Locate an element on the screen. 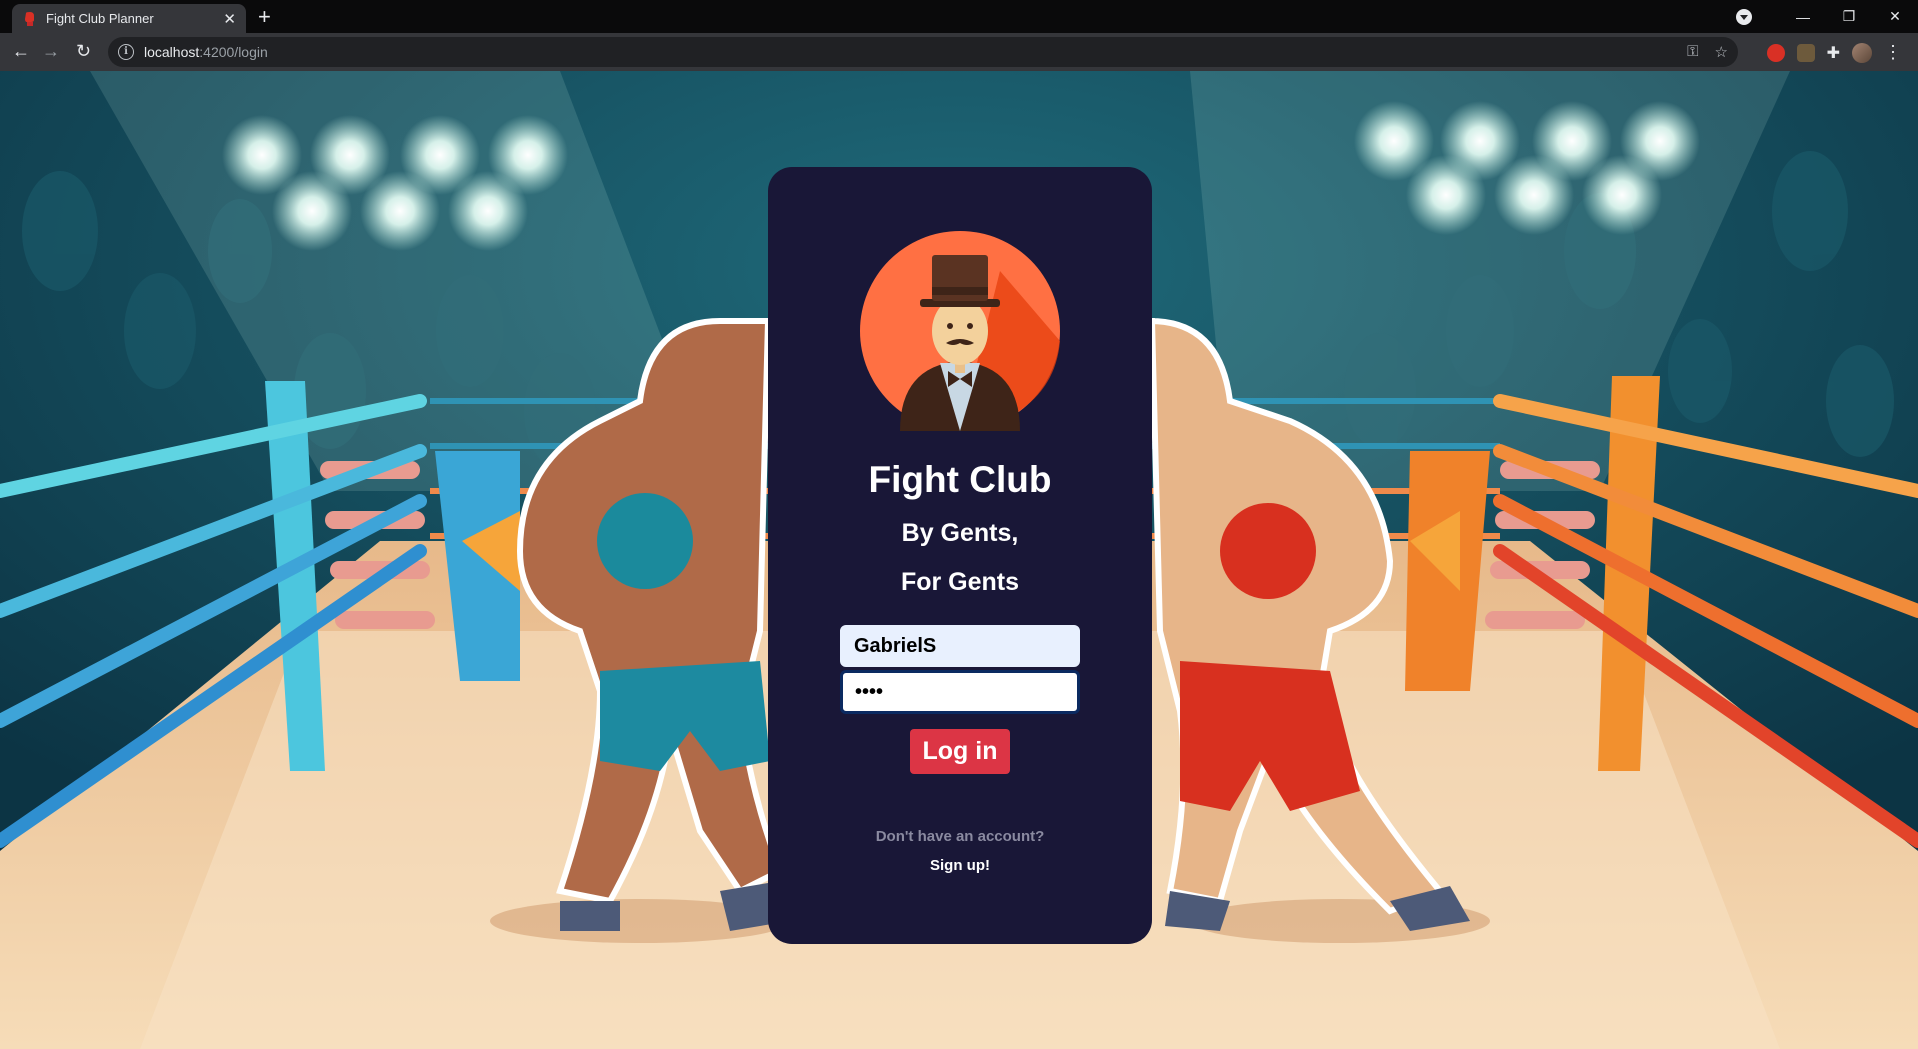 The width and height of the screenshot is (1918, 1049). menu-dots-icon: ⋮ is located at coordinates (1893, 52).